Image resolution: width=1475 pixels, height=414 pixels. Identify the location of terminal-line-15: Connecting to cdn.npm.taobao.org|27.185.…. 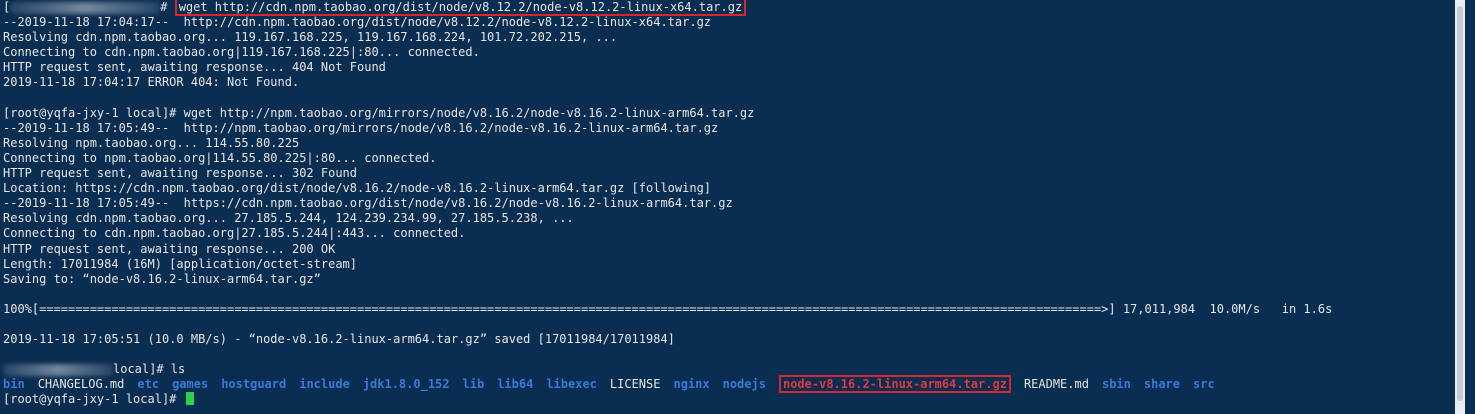
(234, 233).